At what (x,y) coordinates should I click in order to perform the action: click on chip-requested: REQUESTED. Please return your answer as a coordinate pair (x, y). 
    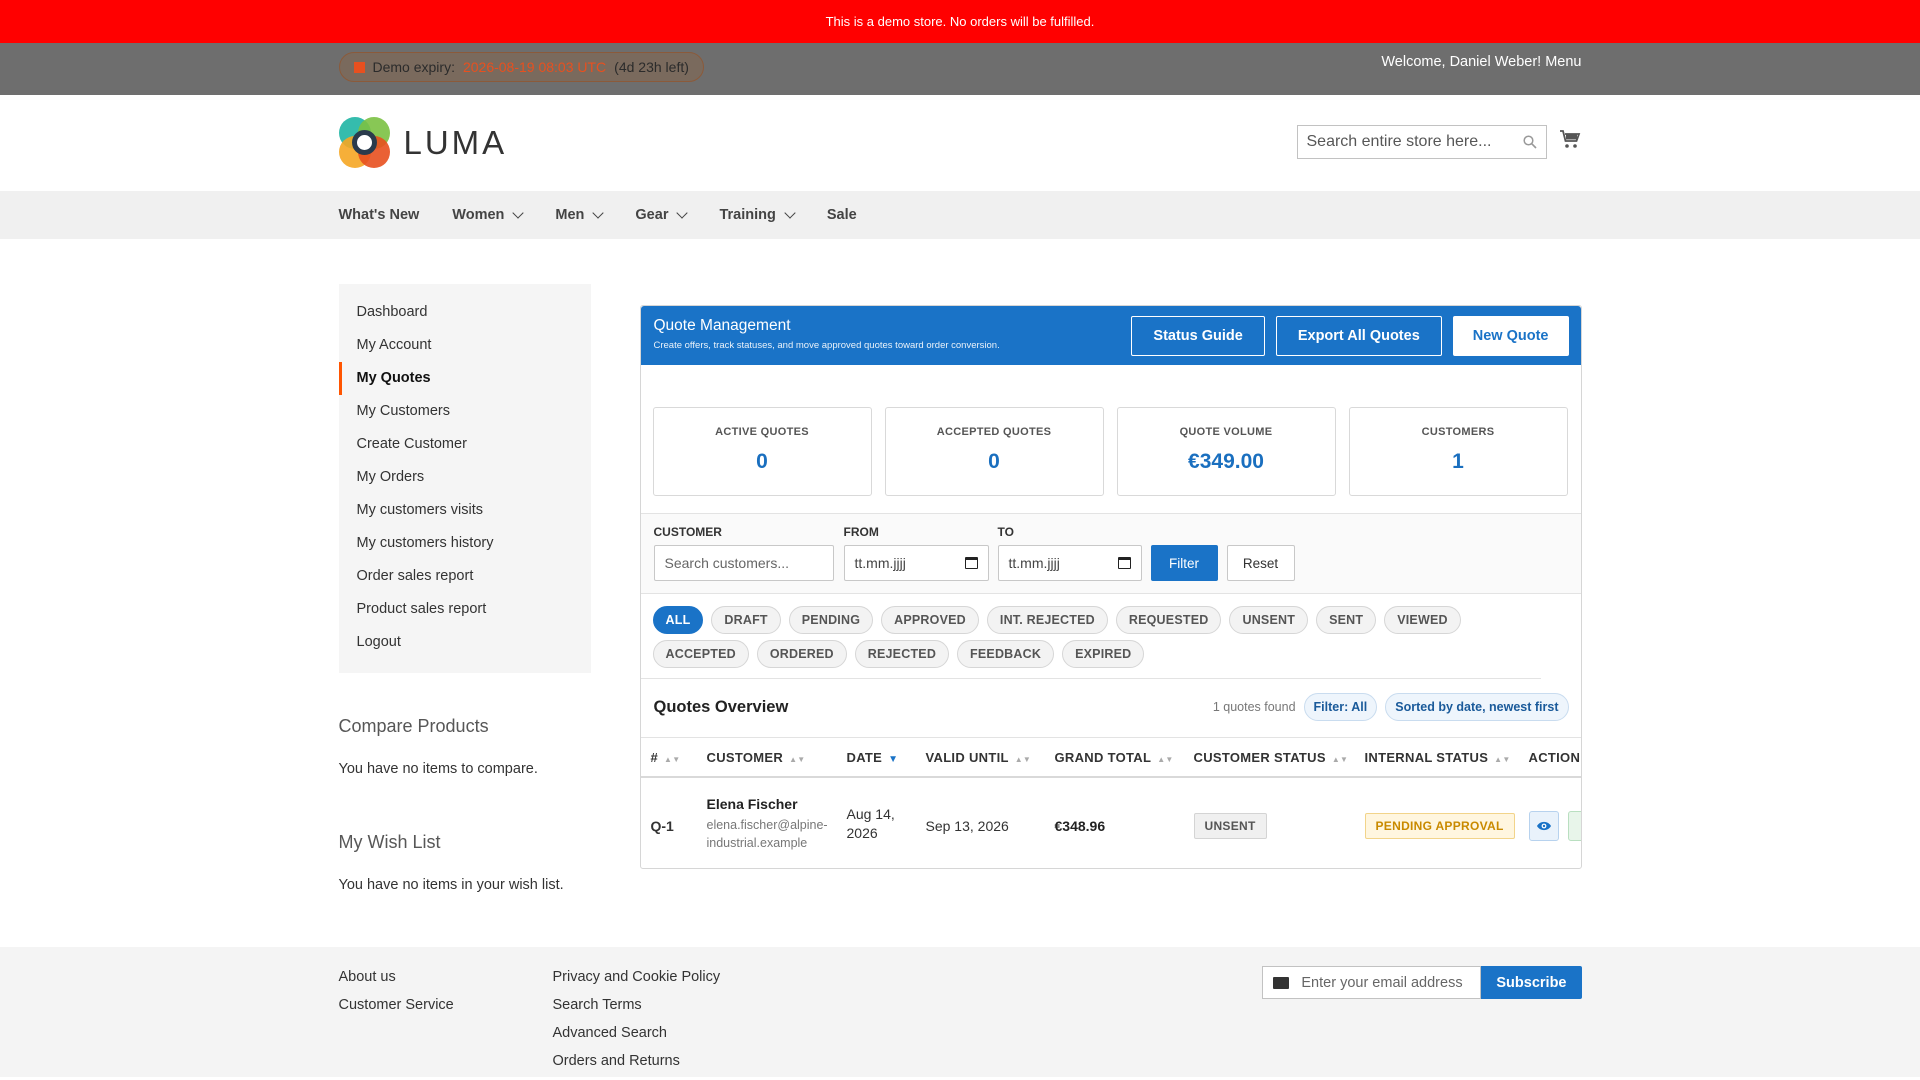
    Looking at the image, I should click on (1168, 620).